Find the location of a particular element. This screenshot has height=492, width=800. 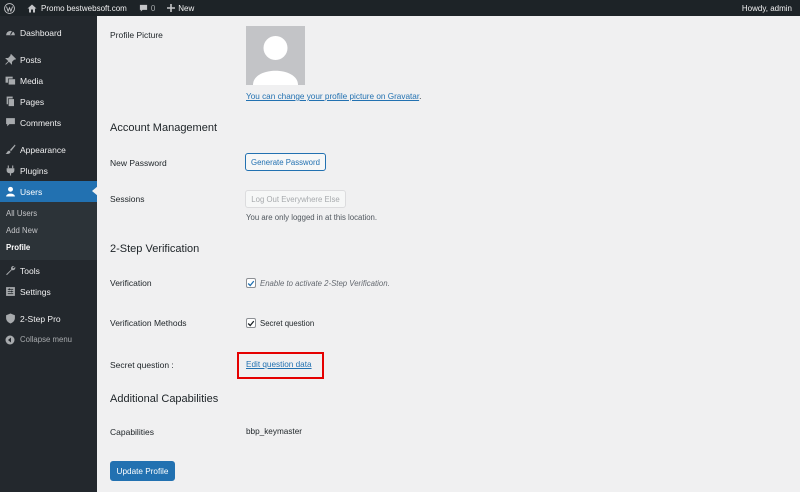

verification-checkbox is located at coordinates (251, 283).